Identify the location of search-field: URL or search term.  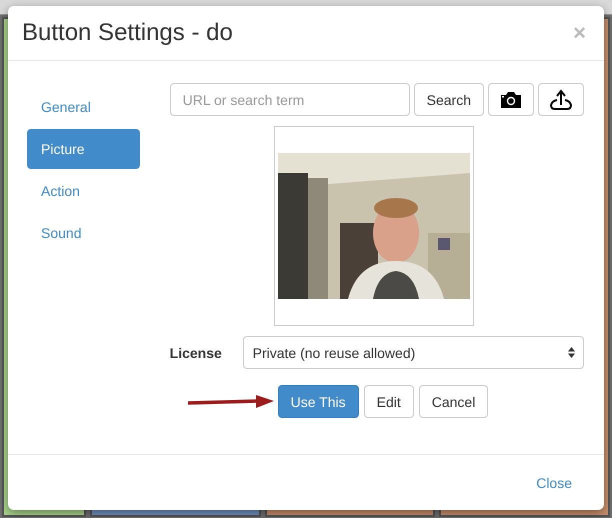
(290, 99).